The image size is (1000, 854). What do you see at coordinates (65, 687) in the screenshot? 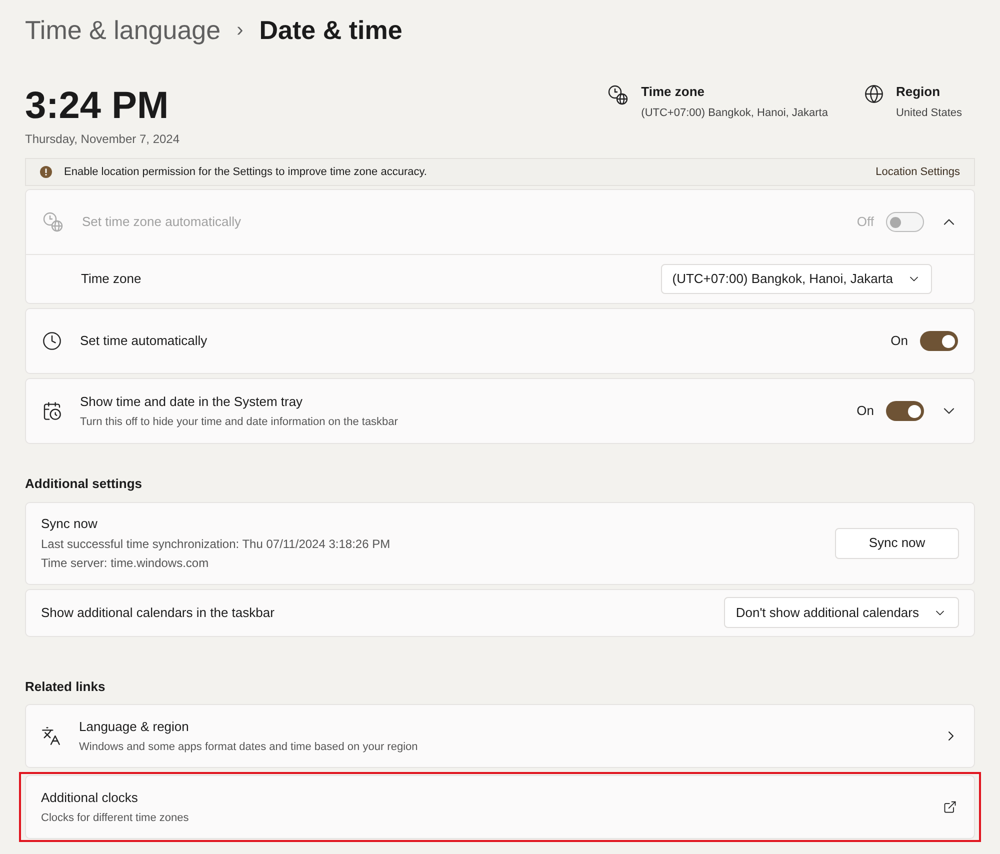
I see `section-heading: Related links` at bounding box center [65, 687].